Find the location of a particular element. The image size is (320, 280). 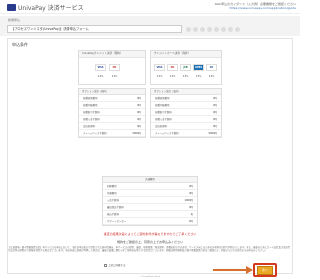

row-label: サポートセンター is located at coordinates (117, 221).